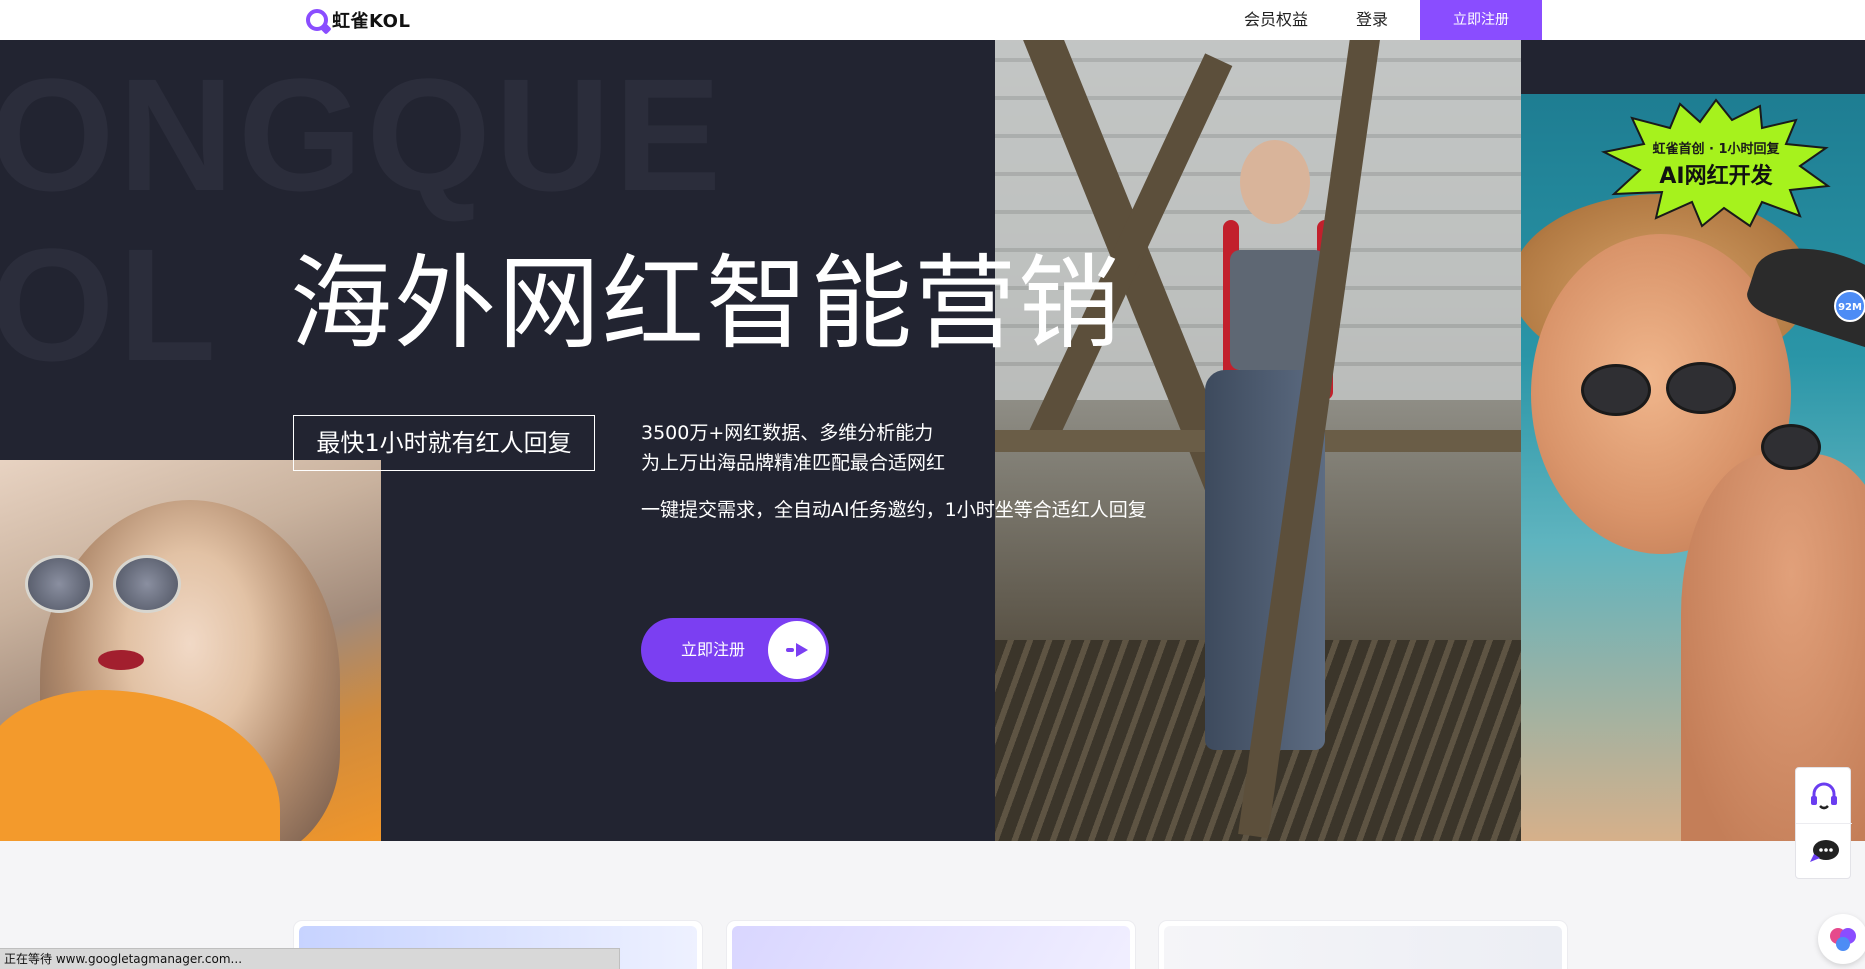  I want to click on hero-desc-line-3: 一键提交需求，全自动AI任务邀约，1小时坐等合适红人回复, so click(894, 510).